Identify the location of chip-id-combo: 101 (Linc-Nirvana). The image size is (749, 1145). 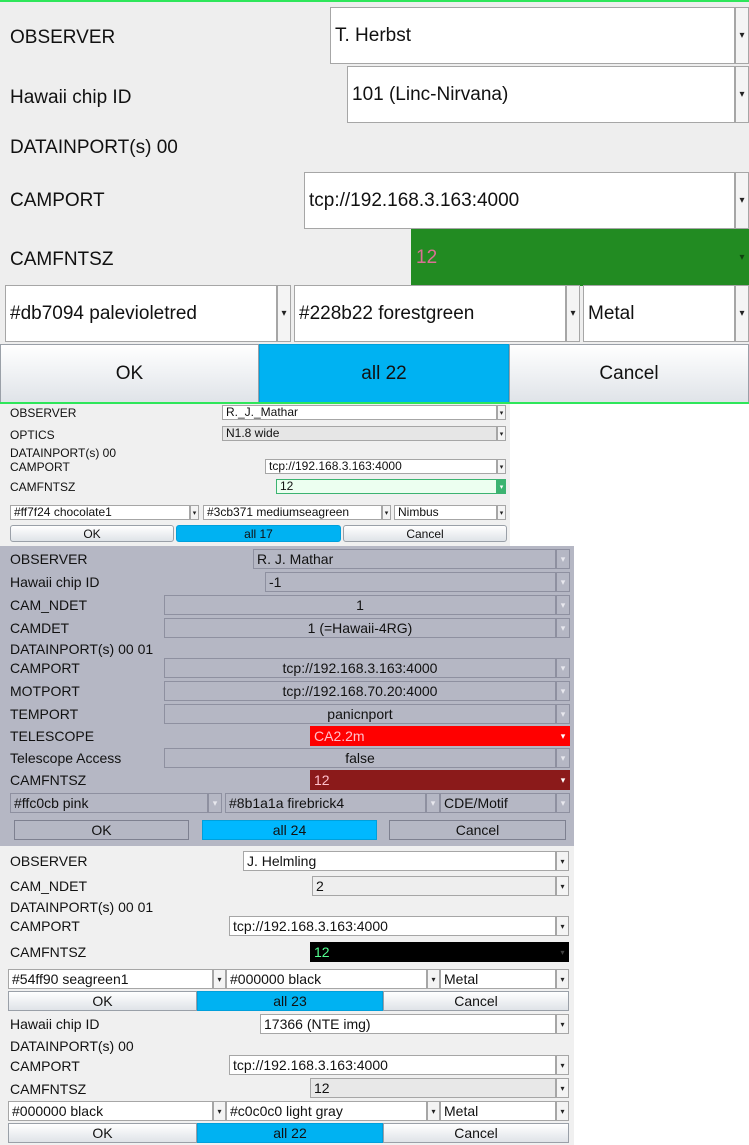
(541, 94).